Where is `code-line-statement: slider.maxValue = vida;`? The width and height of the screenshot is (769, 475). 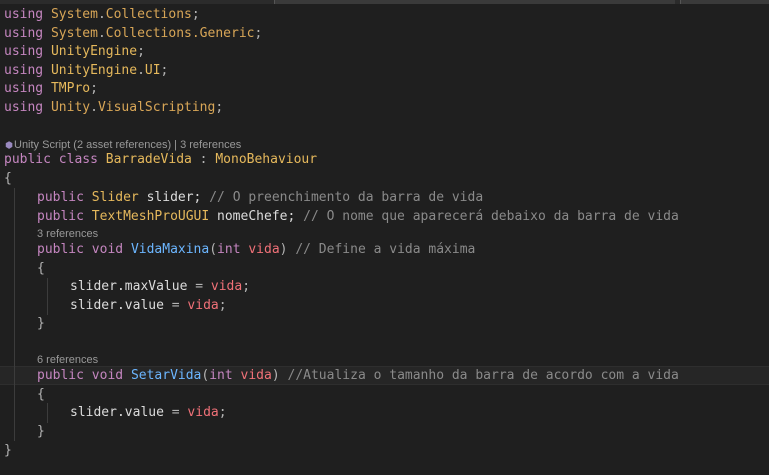
code-line-statement: slider.maxValue = vida; is located at coordinates (160, 286).